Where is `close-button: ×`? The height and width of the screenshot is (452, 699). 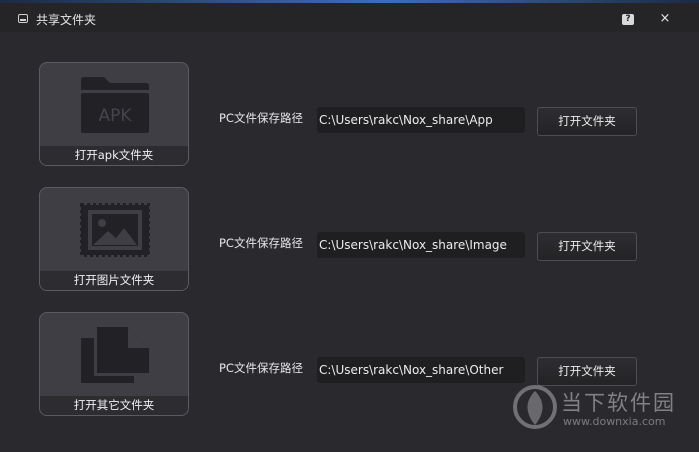 close-button: × is located at coordinates (665, 19).